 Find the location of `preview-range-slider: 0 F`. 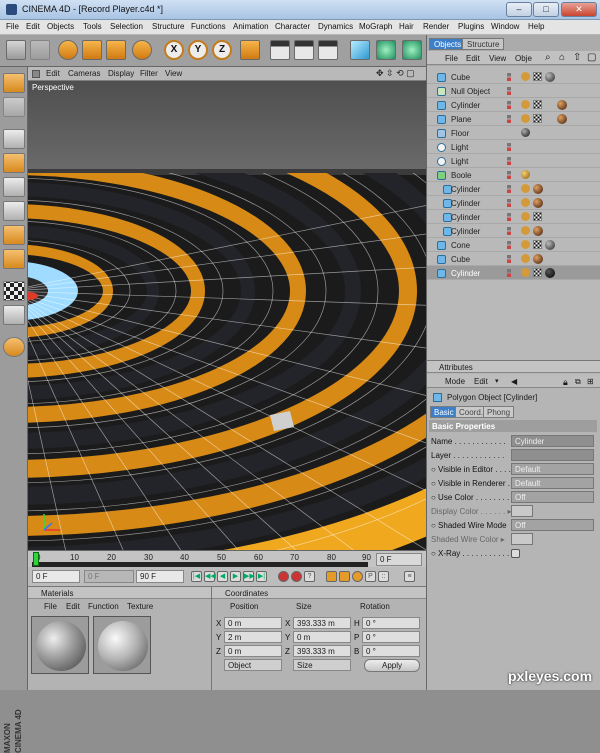

preview-range-slider: 0 F is located at coordinates (109, 576).